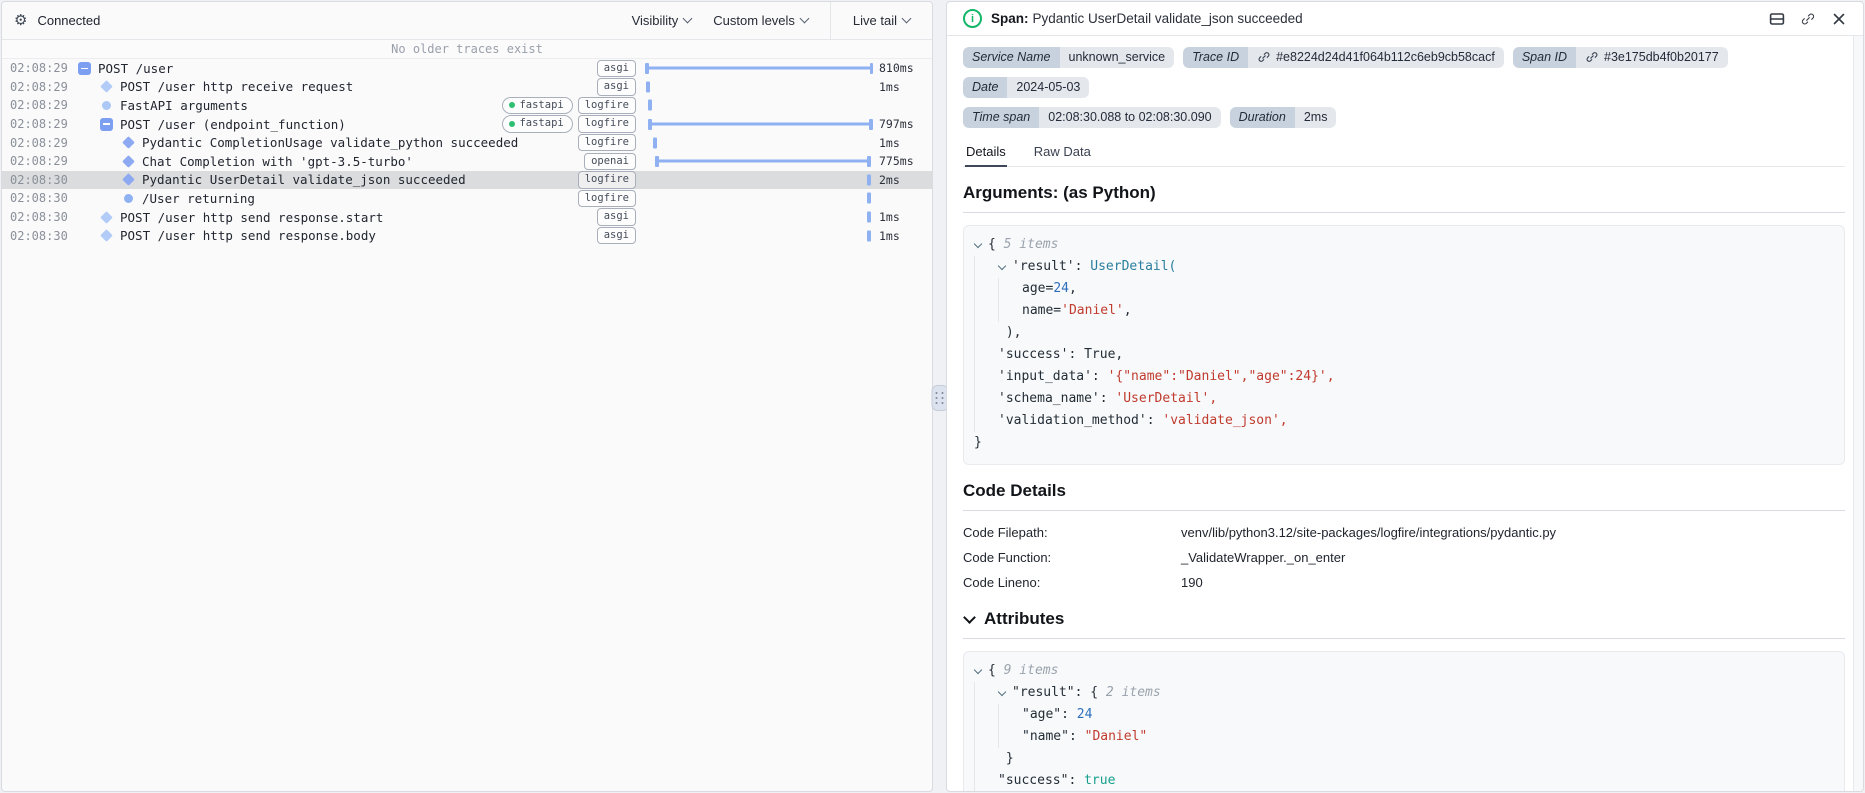 The width and height of the screenshot is (1865, 793). What do you see at coordinates (969, 617) in the screenshot?
I see `collapse-chevron-icon` at bounding box center [969, 617].